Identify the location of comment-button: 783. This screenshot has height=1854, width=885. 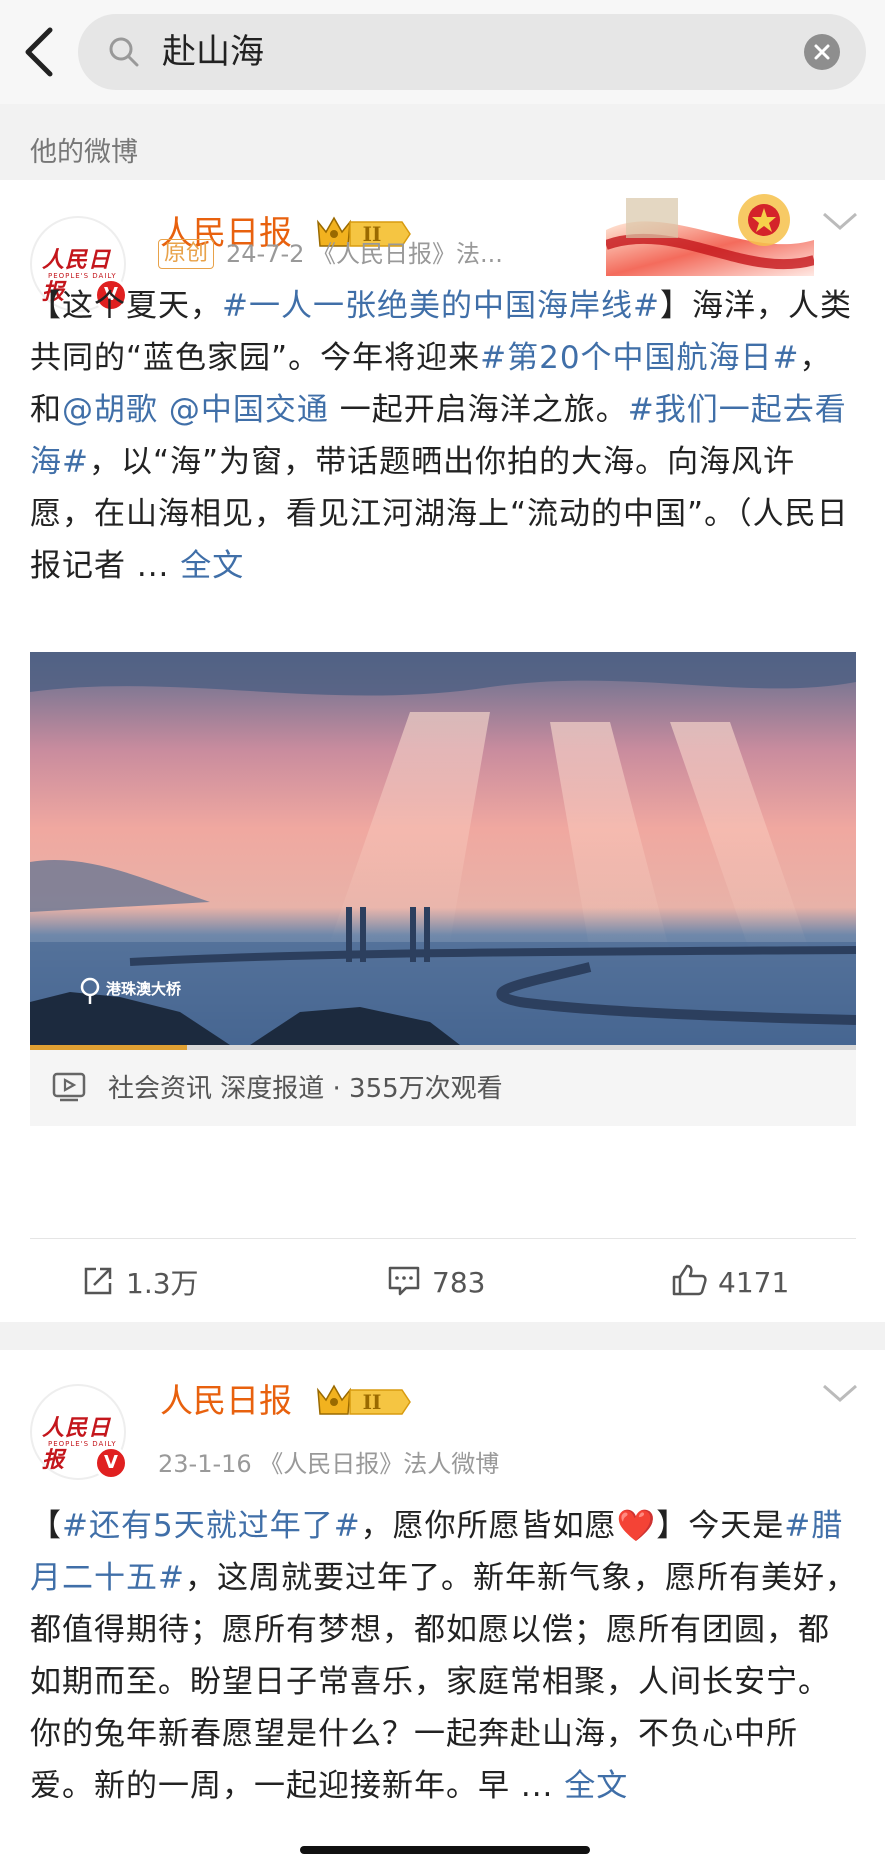
(435, 1280).